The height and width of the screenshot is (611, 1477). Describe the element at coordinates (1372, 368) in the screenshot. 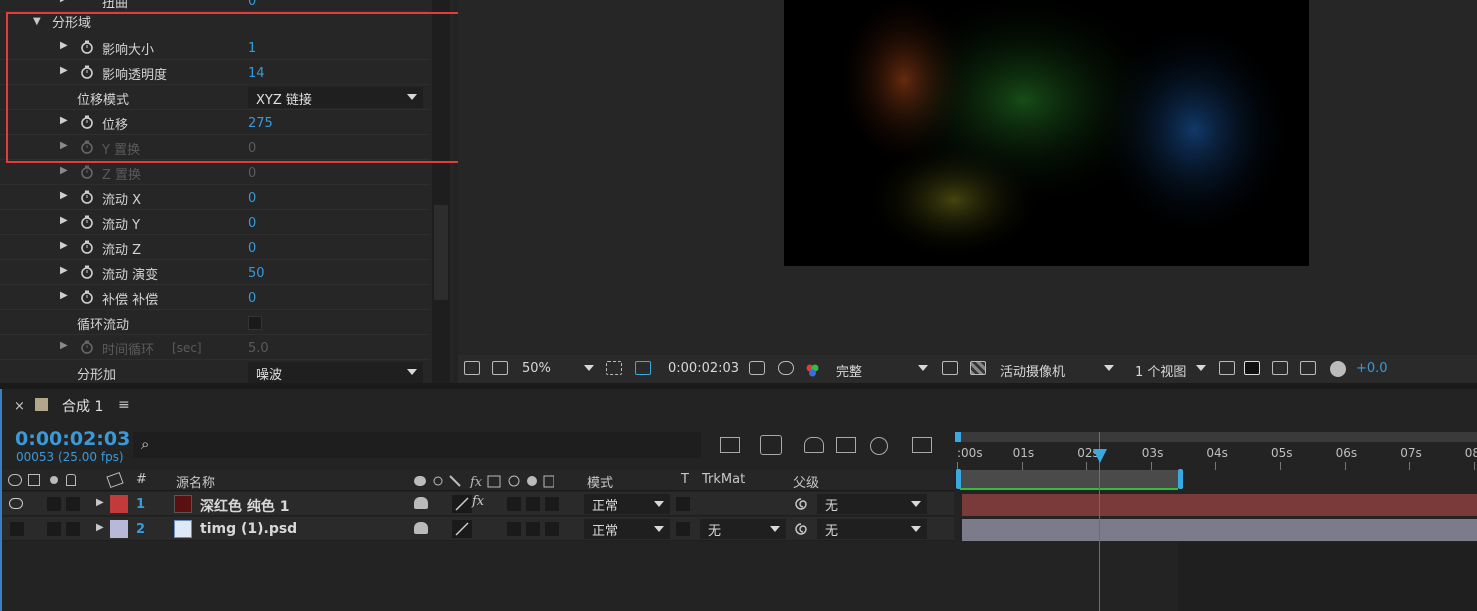

I see `exposure-value: +0.0` at that location.